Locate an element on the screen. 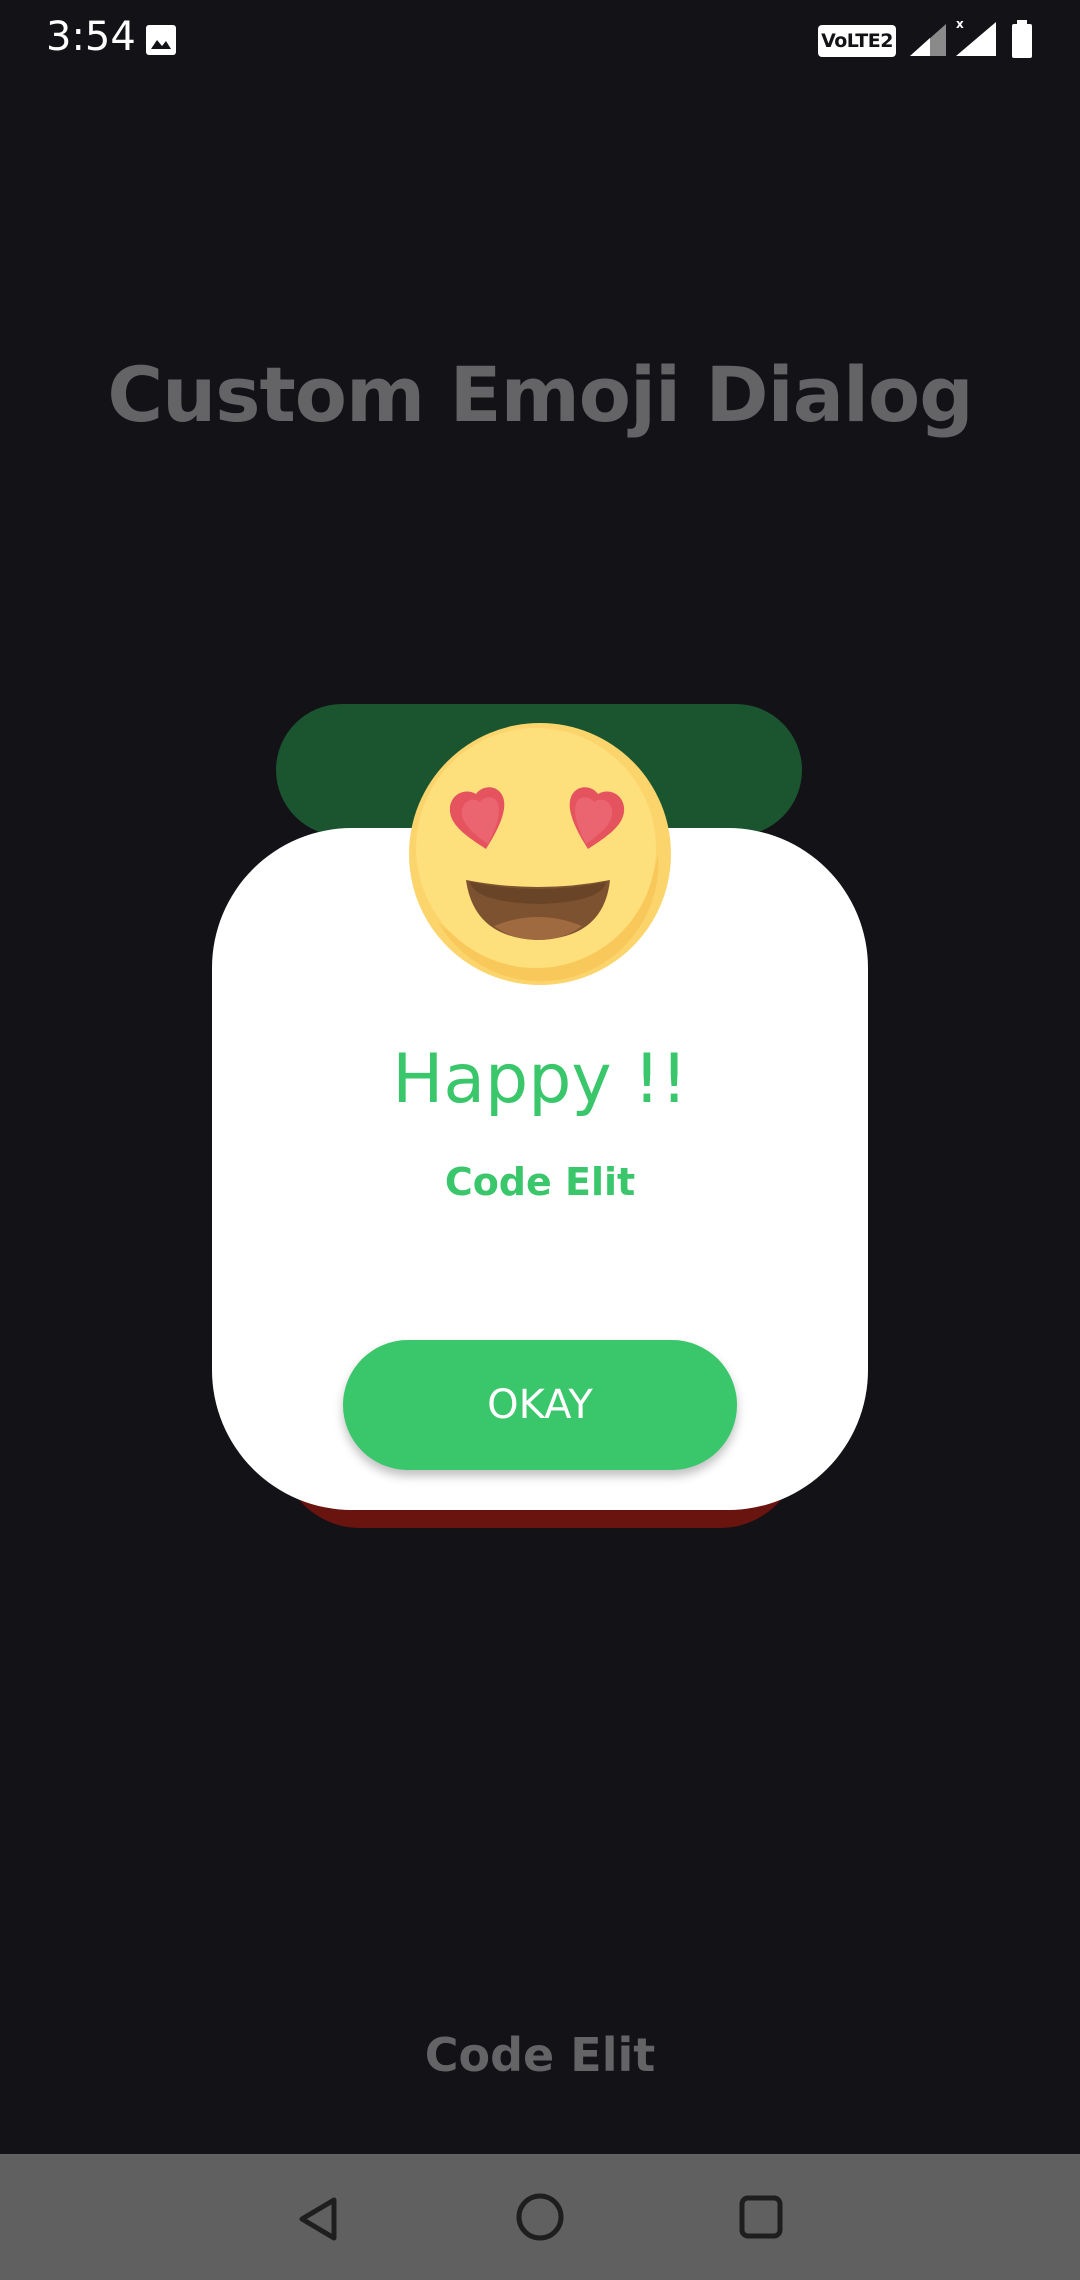  footer-brand: Code Elit is located at coordinates (540, 2055).